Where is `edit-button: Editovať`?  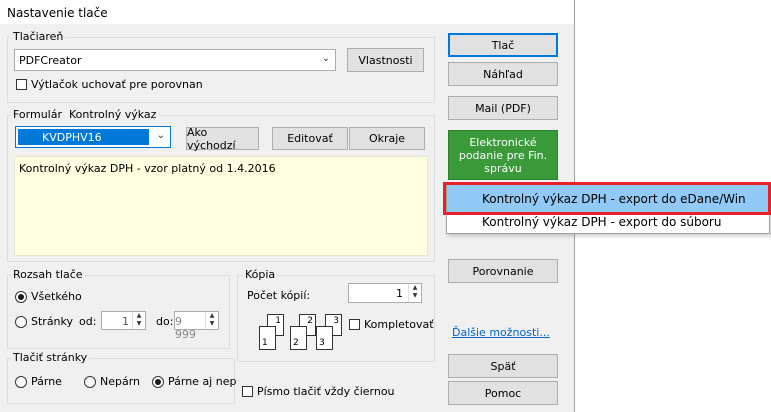
edit-button: Editovať is located at coordinates (310, 138).